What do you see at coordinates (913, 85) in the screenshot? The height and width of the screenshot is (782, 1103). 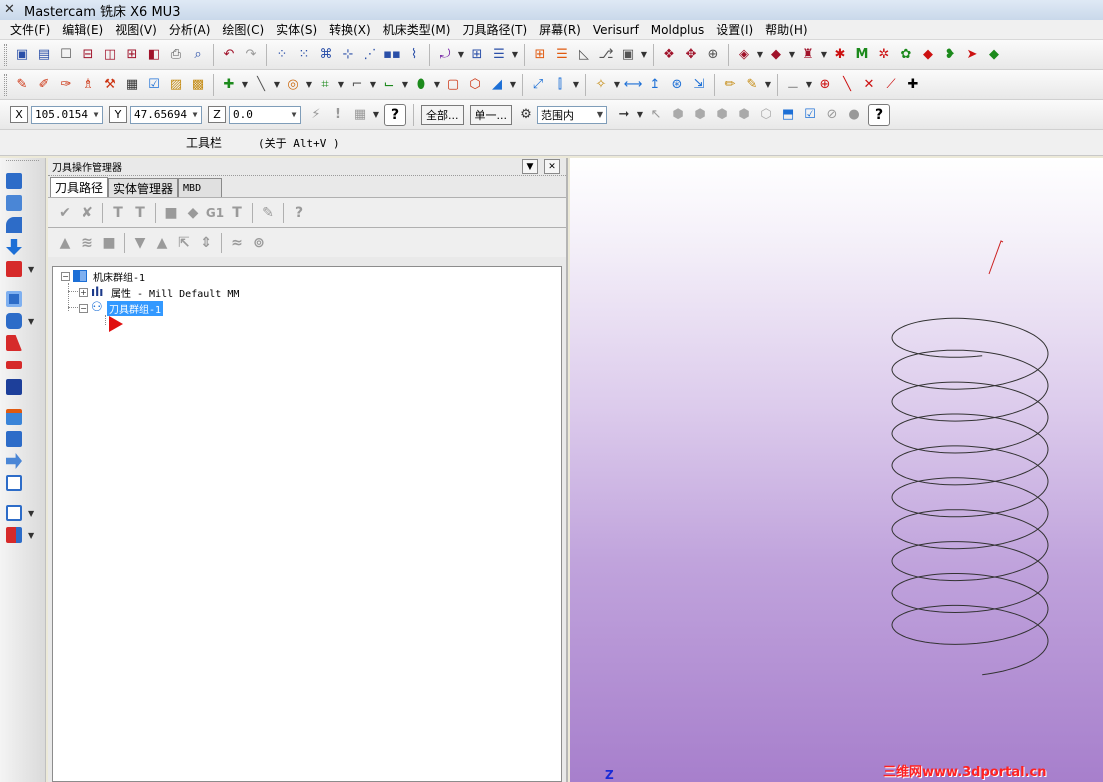 I see `cross-icon: ✚` at bounding box center [913, 85].